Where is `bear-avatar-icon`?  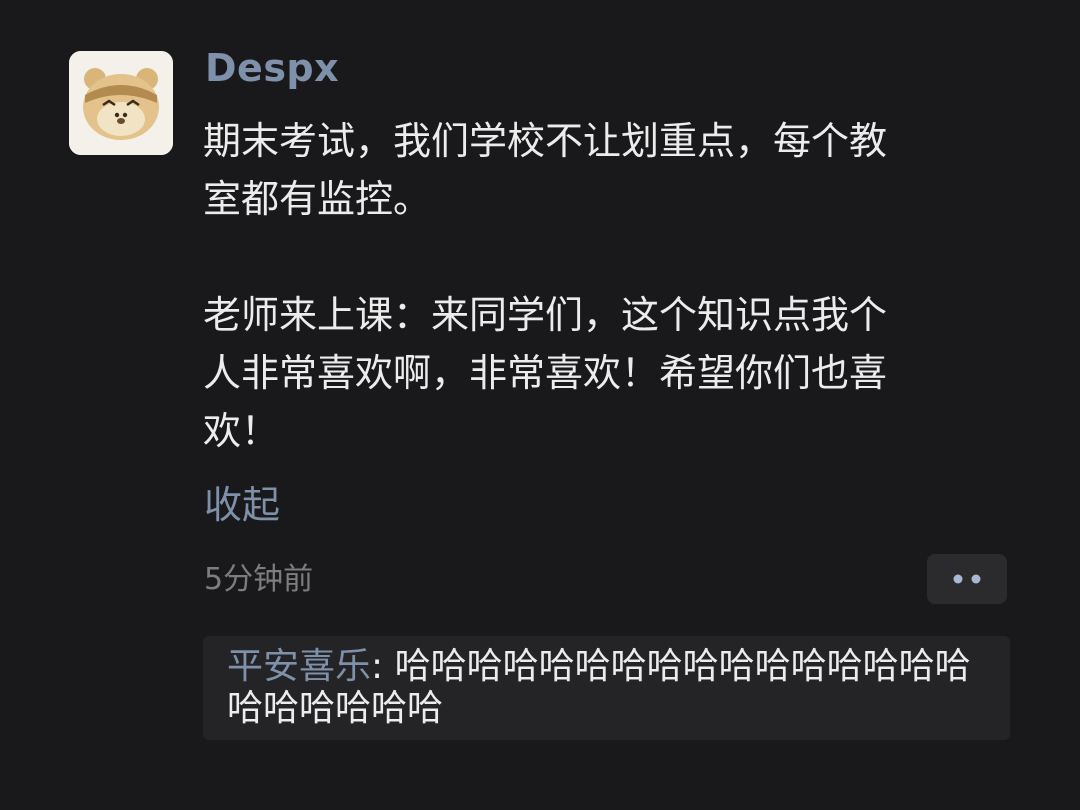
bear-avatar-icon is located at coordinates (121, 103).